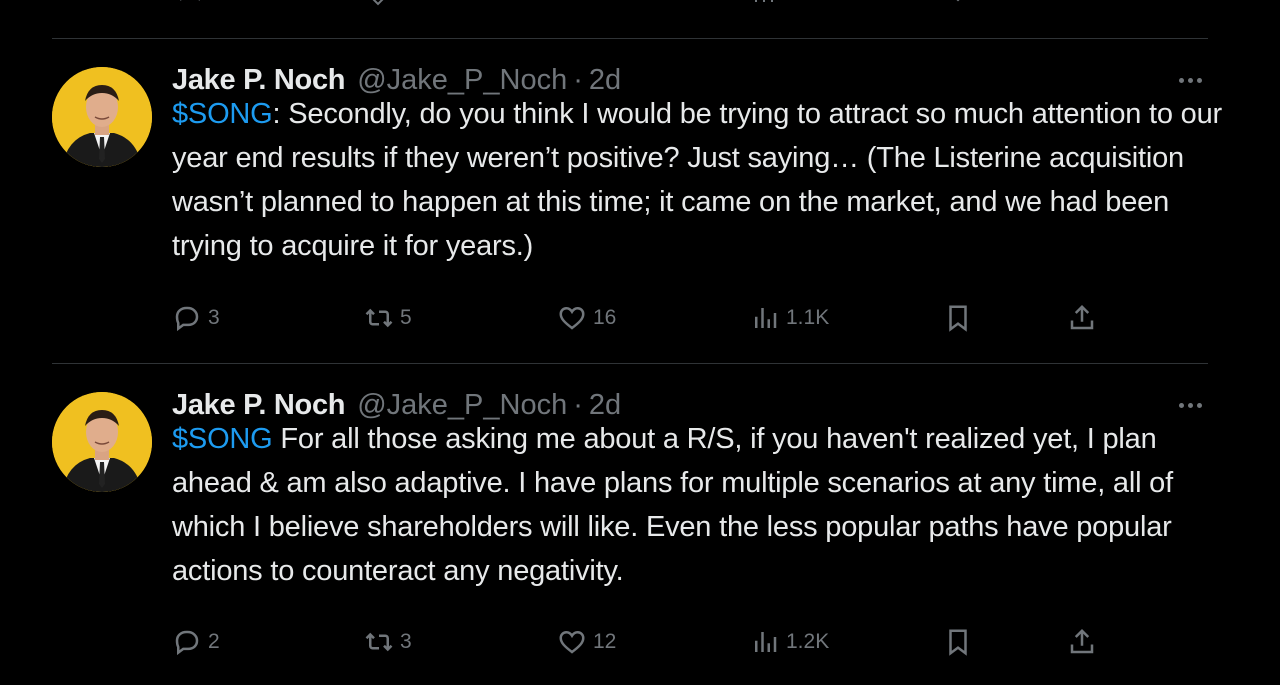 Image resolution: width=1280 pixels, height=685 pixels. I want to click on reply-button: 3, so click(196, 318).